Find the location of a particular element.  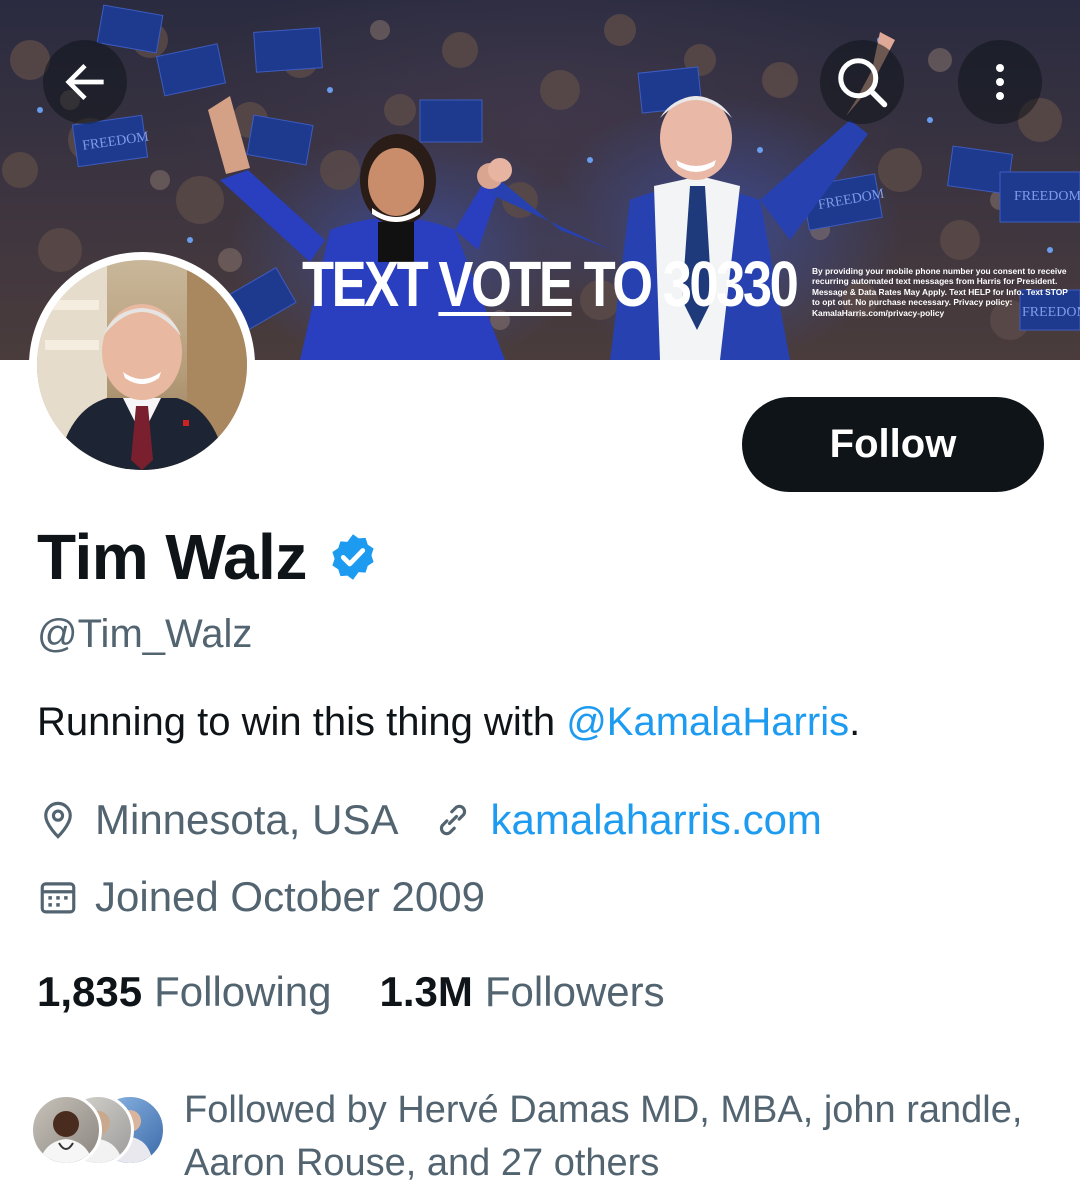

headline-part-2: TO 30330 is located at coordinates (685, 284).